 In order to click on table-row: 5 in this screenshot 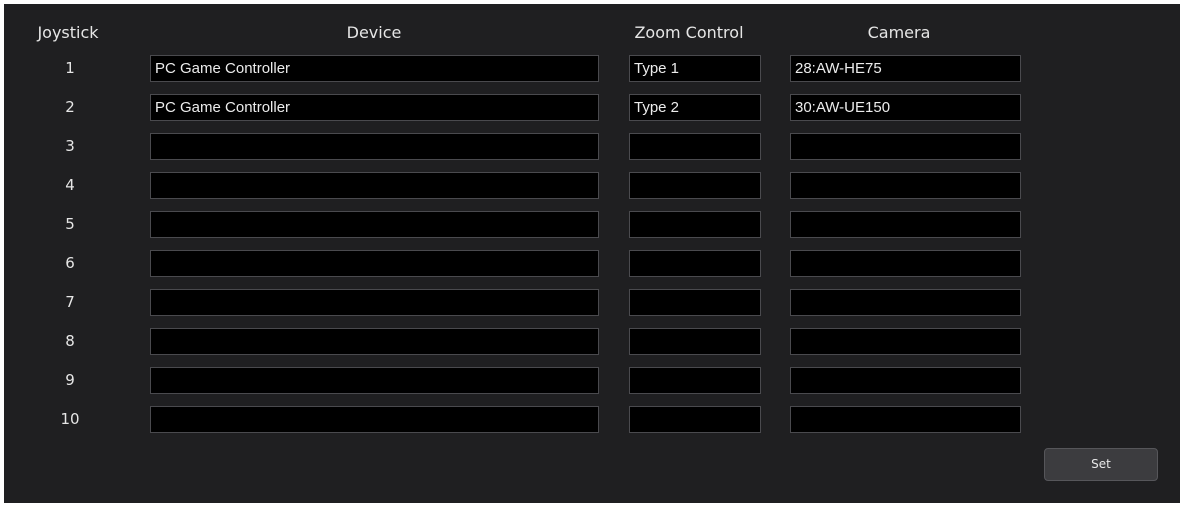, I will do `click(592, 225)`.